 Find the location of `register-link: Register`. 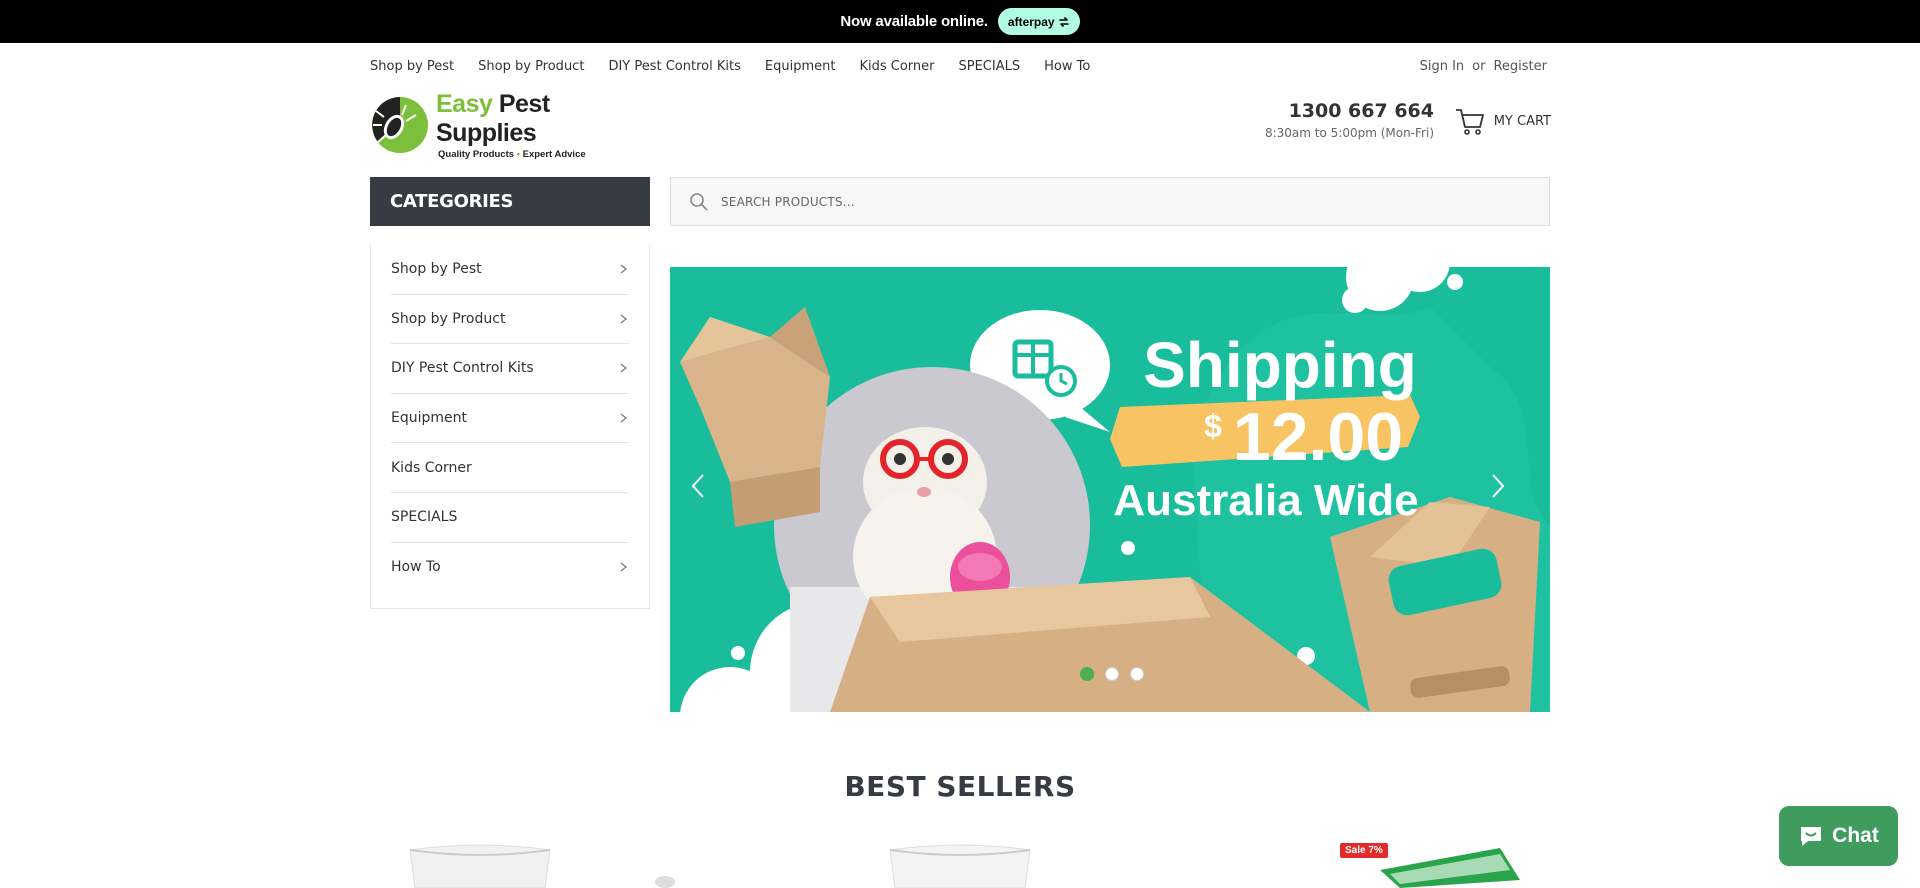

register-link: Register is located at coordinates (1520, 66).